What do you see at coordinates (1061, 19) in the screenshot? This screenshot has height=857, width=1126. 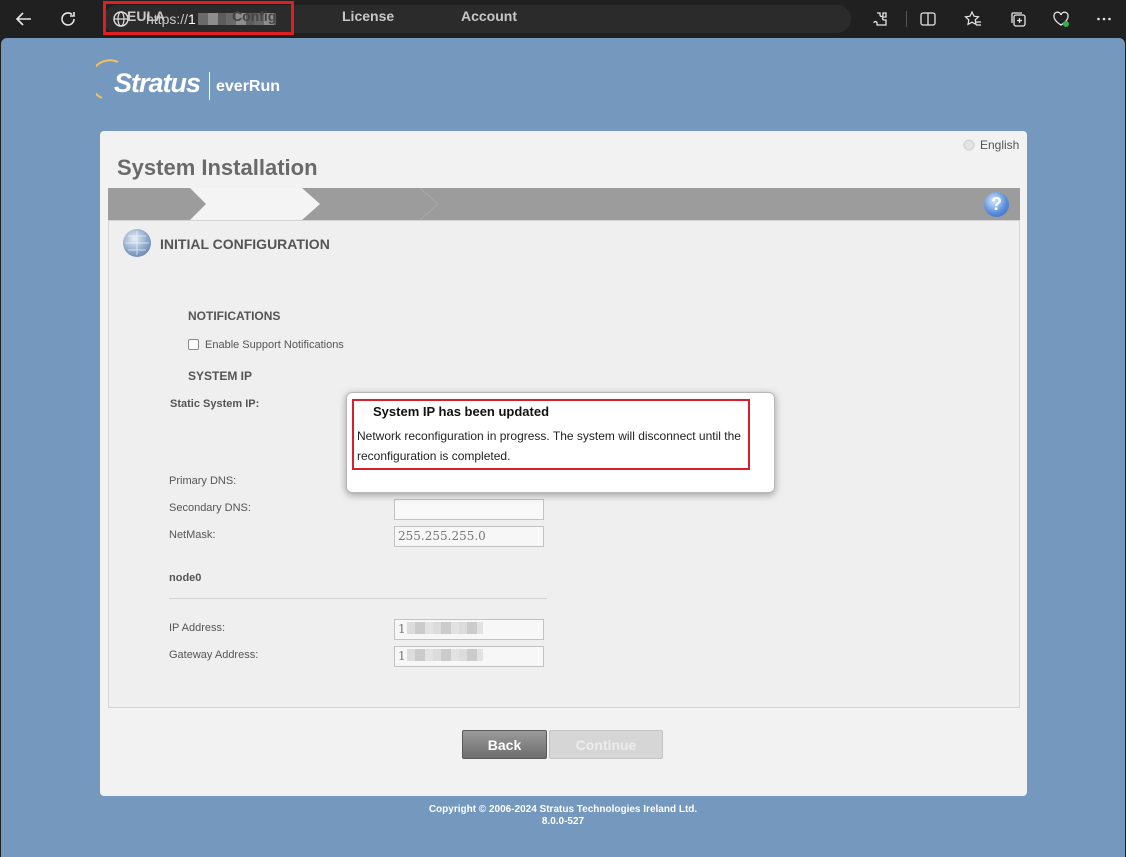 I see `browser-essentials-icon` at bounding box center [1061, 19].